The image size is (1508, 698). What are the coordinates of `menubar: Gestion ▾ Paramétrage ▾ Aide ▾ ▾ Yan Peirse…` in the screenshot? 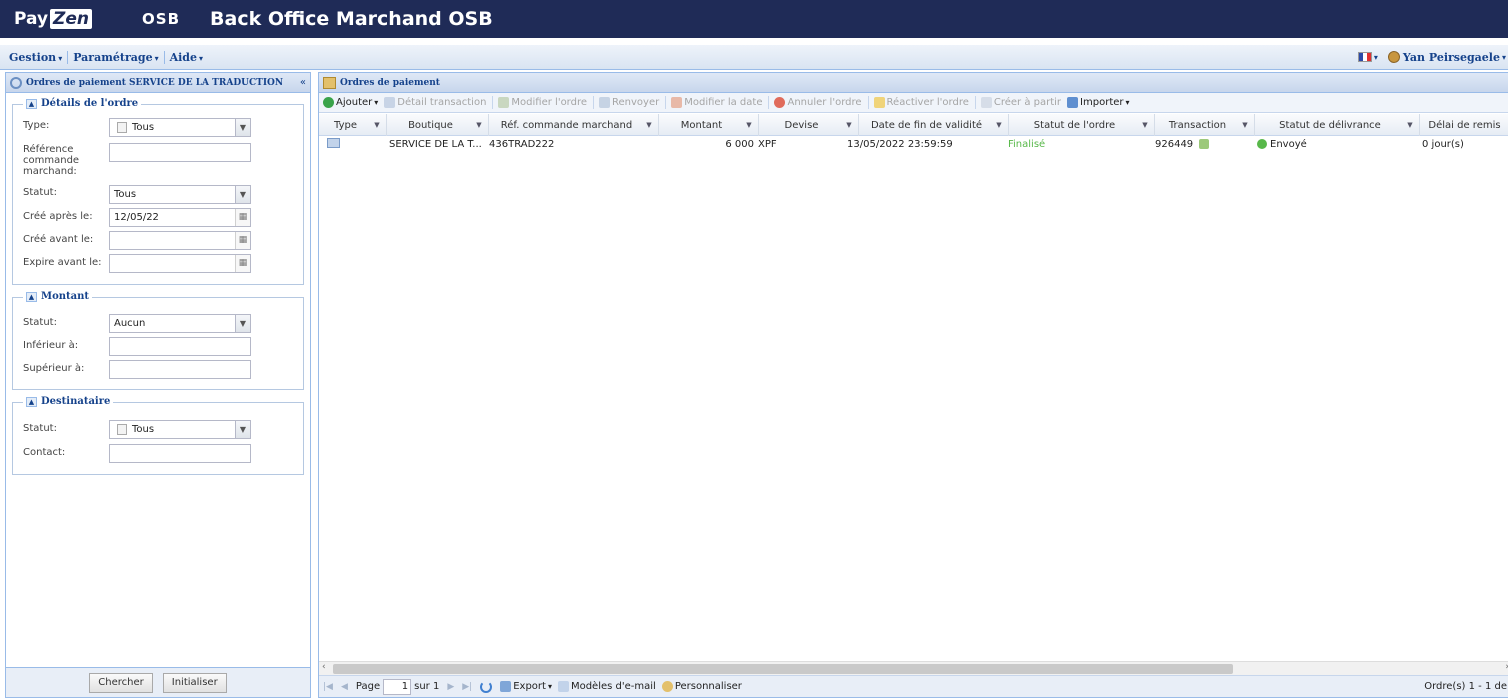 It's located at (754, 57).